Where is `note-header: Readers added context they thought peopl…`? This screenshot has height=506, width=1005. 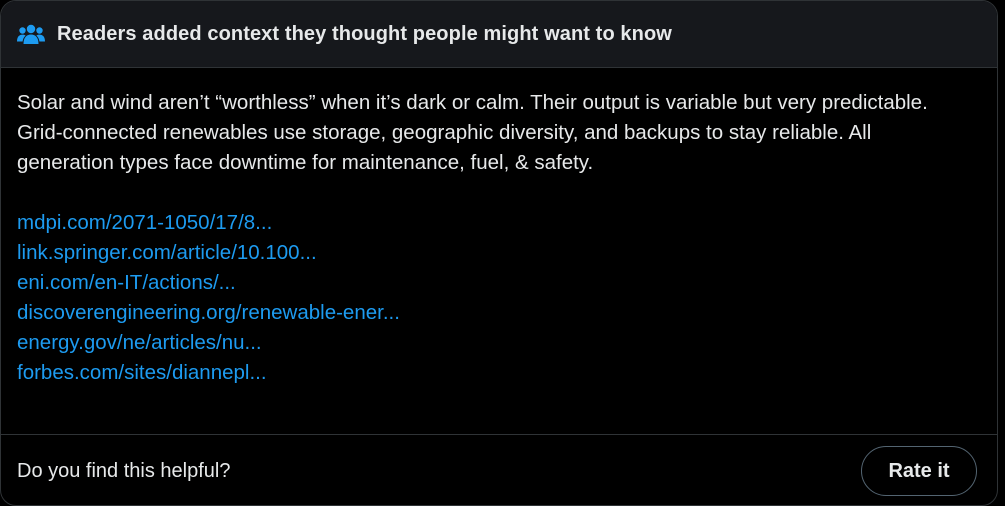
note-header: Readers added context they thought peopl… is located at coordinates (499, 34).